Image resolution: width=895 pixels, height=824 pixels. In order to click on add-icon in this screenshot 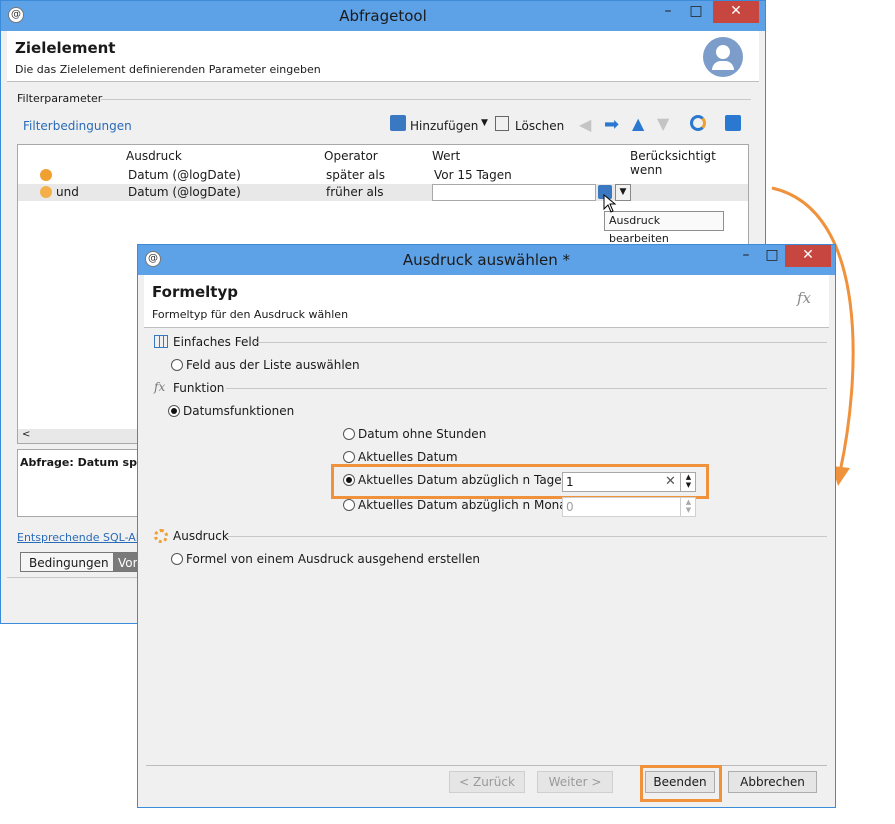, I will do `click(398, 123)`.